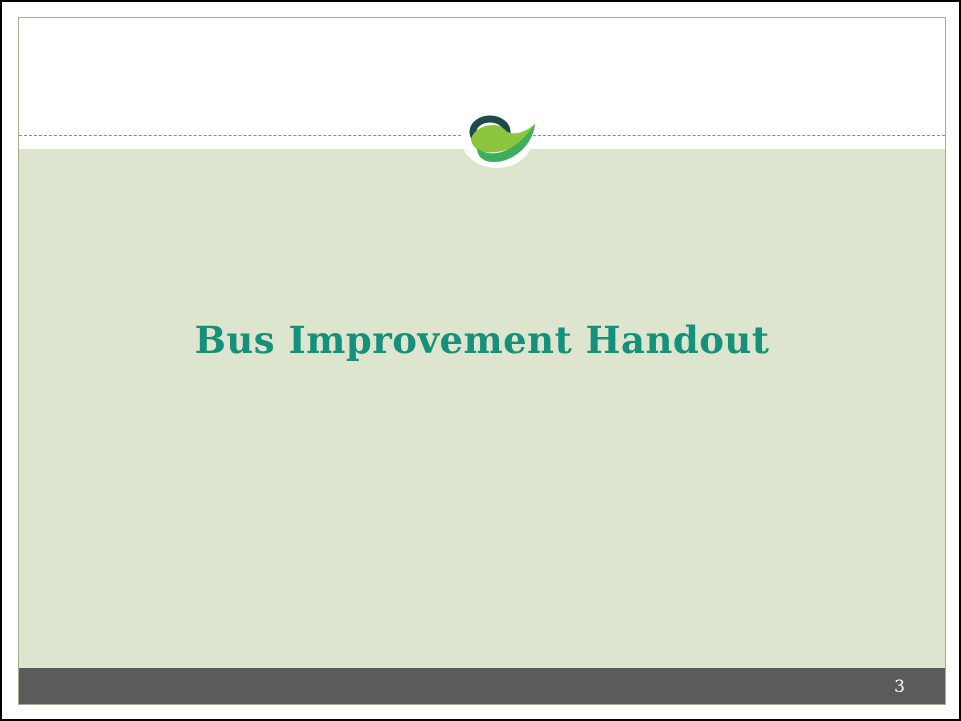 Image resolution: width=961 pixels, height=721 pixels. What do you see at coordinates (482, 340) in the screenshot?
I see `slide-title: Bus Improvement Handout` at bounding box center [482, 340].